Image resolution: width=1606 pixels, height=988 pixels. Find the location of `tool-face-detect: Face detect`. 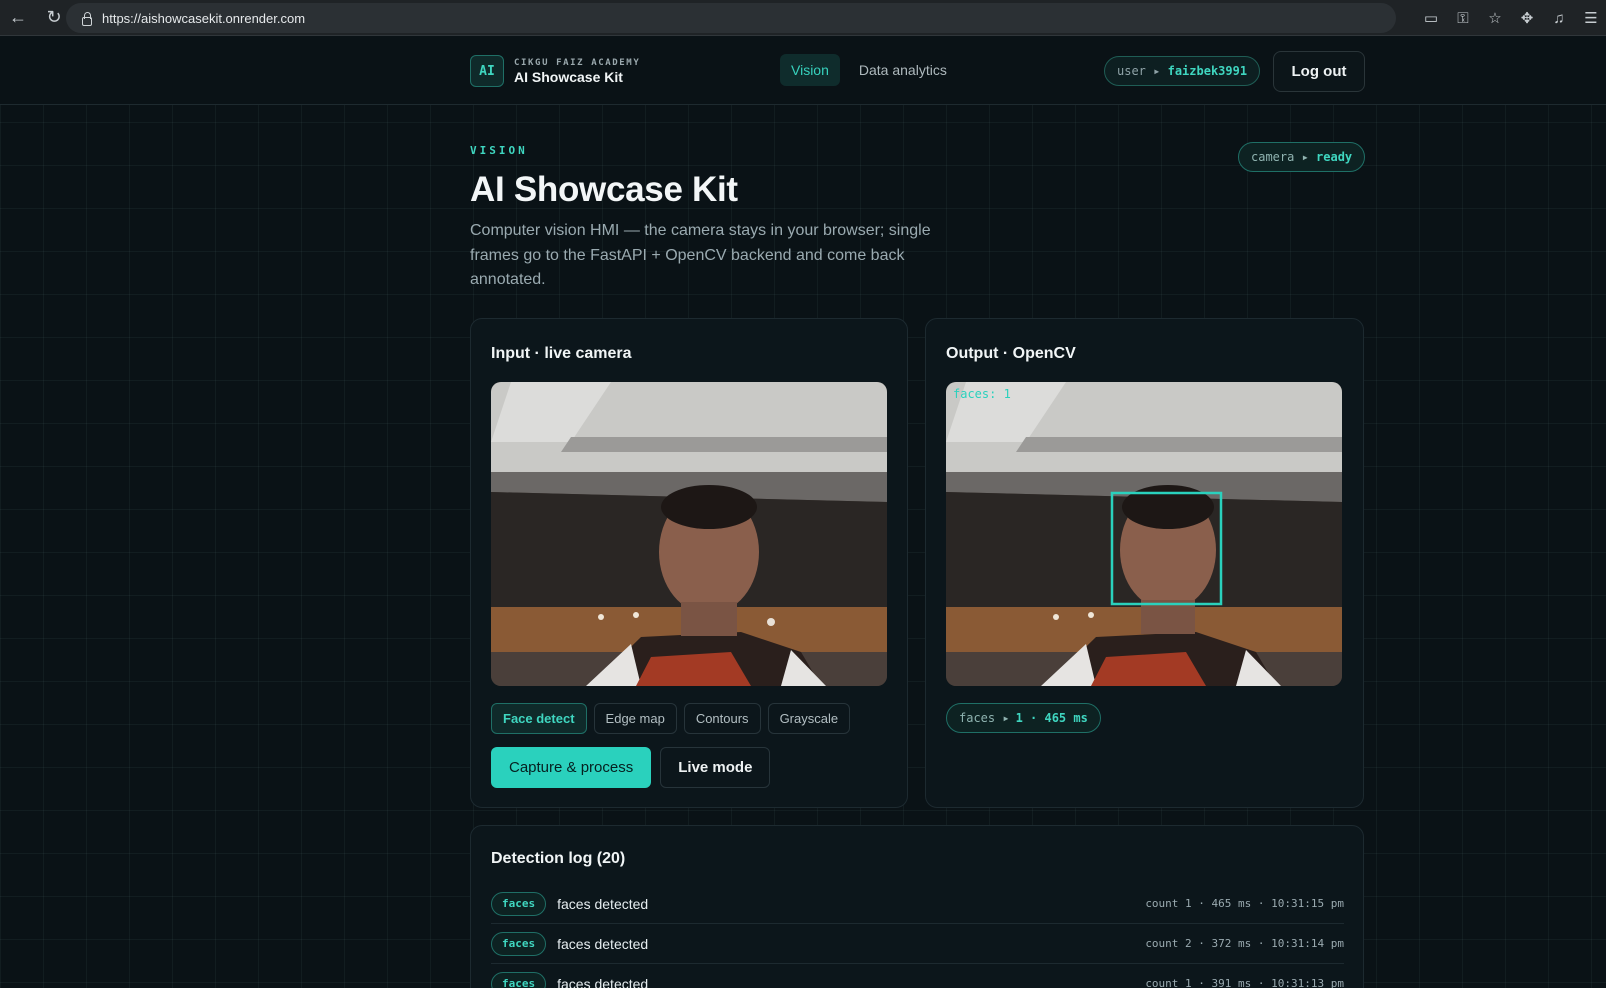

tool-face-detect: Face detect is located at coordinates (539, 718).